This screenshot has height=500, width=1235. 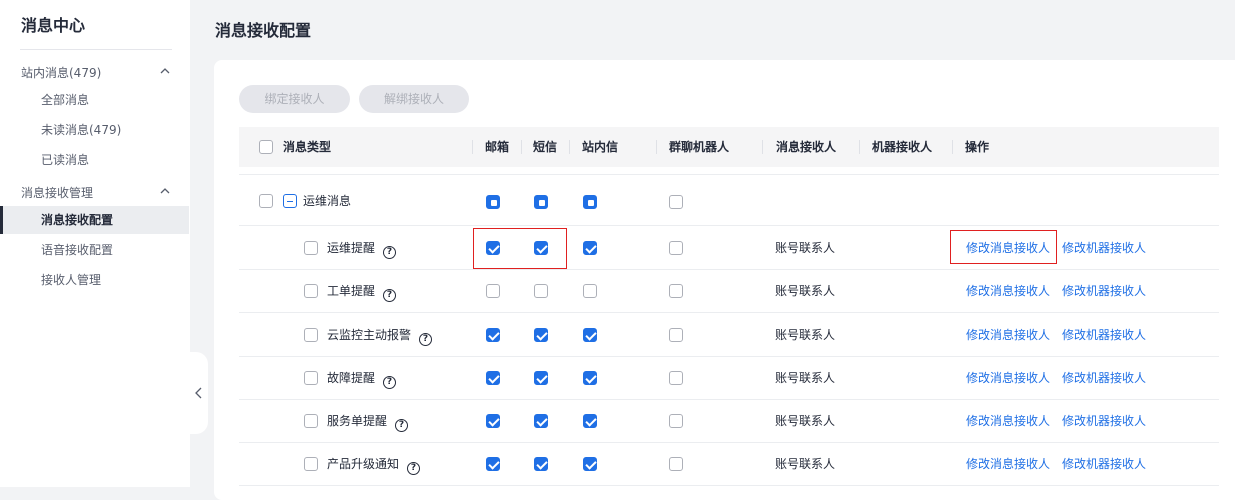 What do you see at coordinates (263, 30) in the screenshot?
I see `page-title: 消息接收配置` at bounding box center [263, 30].